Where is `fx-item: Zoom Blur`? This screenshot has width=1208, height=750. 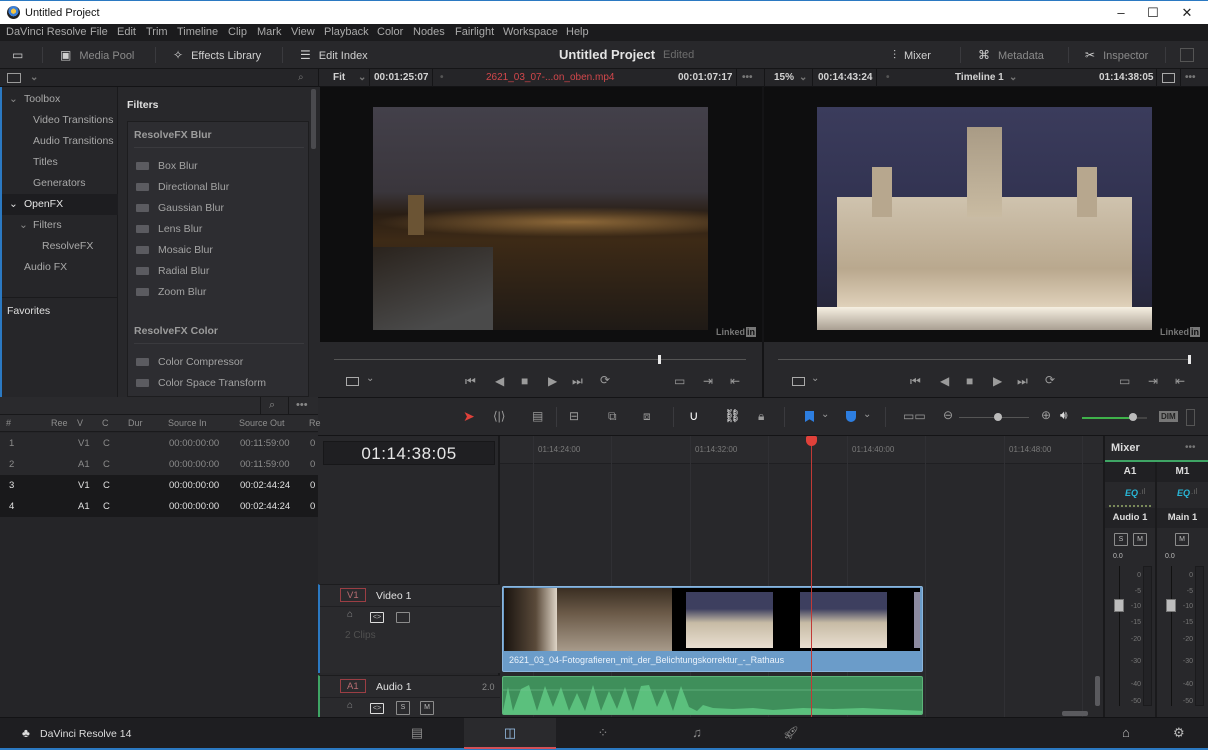
fx-item: Zoom Blur is located at coordinates (171, 292).